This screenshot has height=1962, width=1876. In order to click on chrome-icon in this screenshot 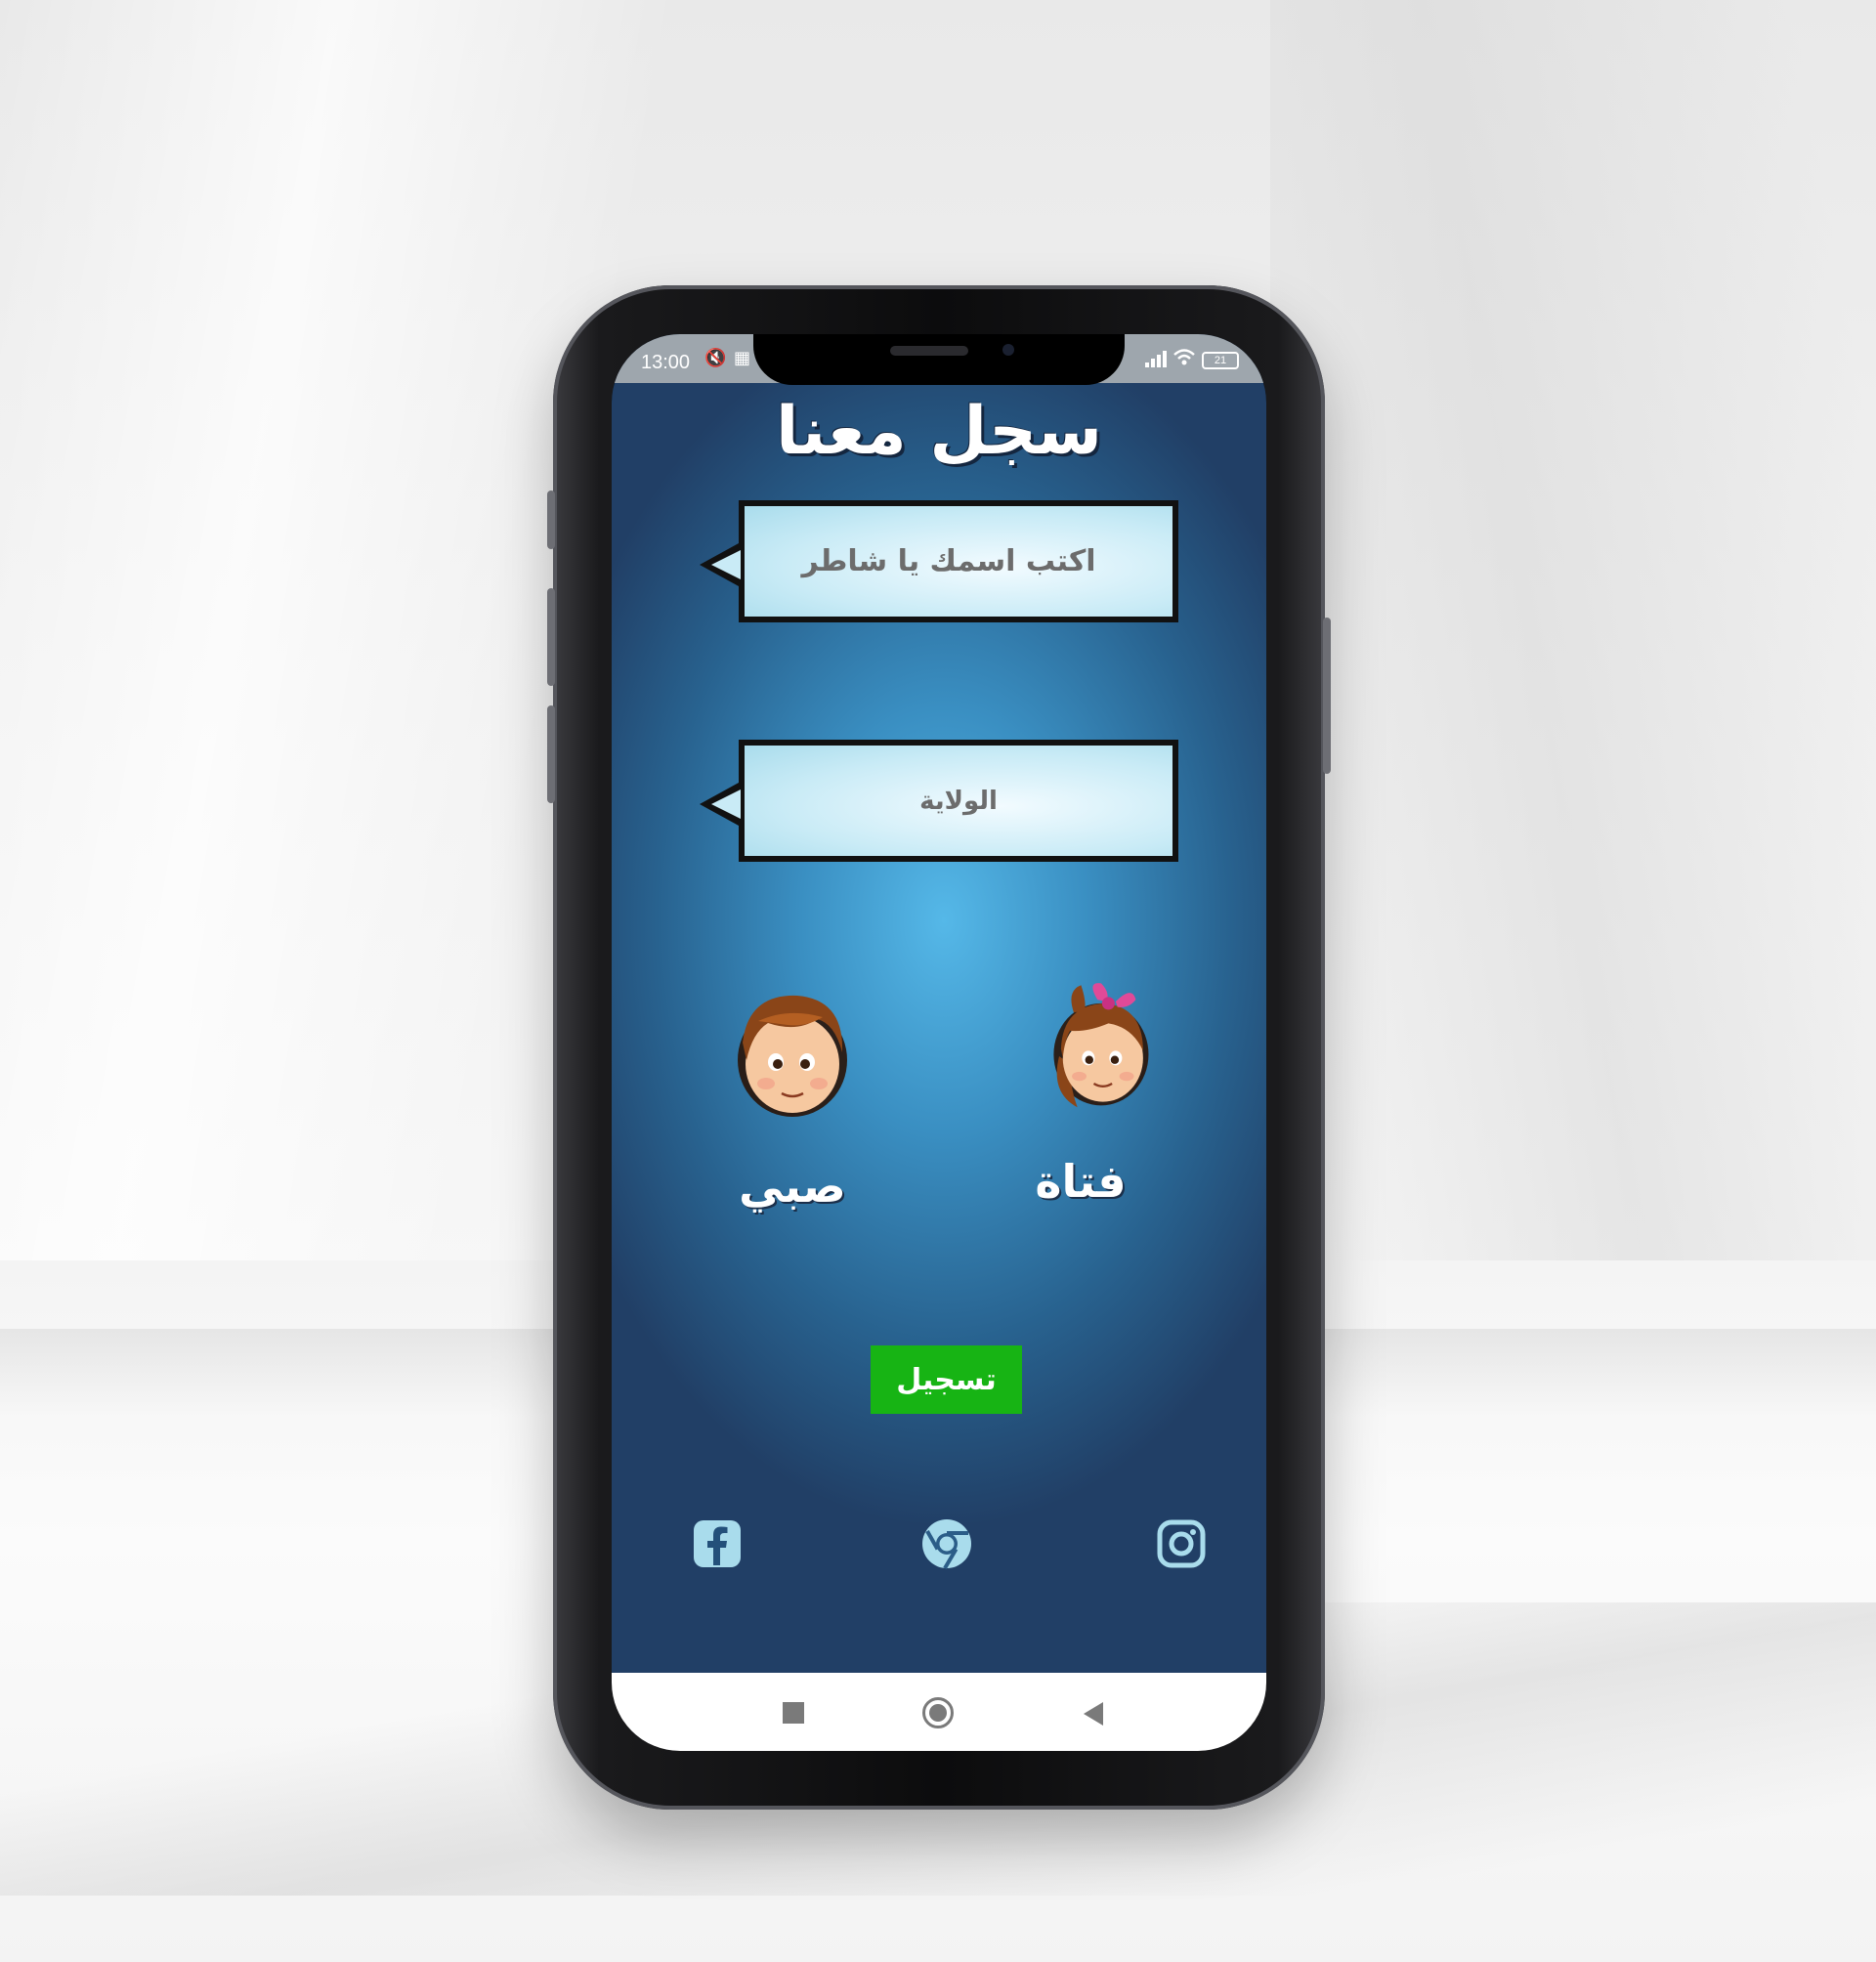, I will do `click(946, 1544)`.